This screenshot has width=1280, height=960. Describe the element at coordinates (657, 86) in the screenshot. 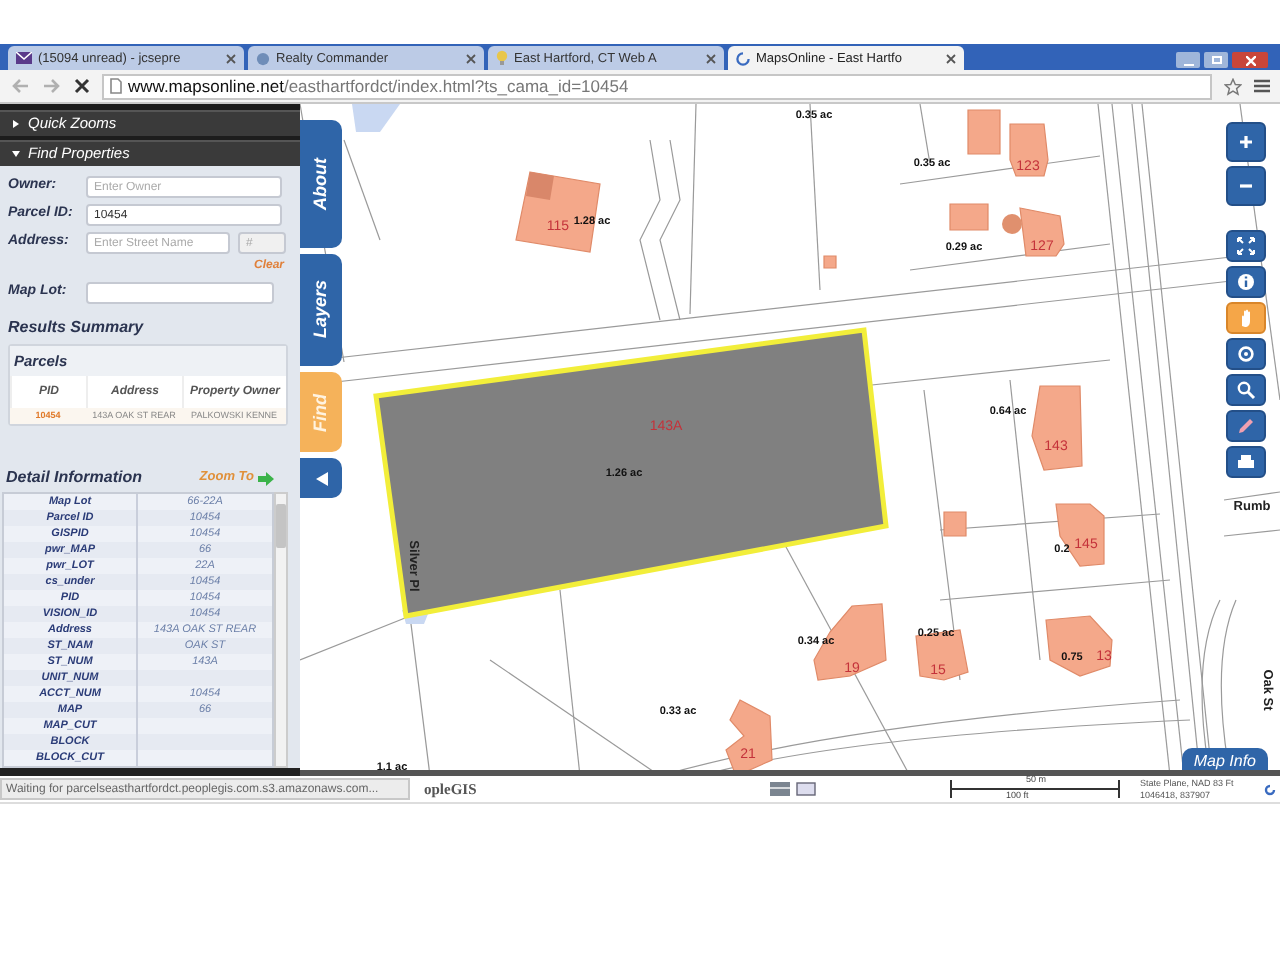

I see `address-bar: www.mapsonline.net/easthartfordct/index.html?ts_cama_id=10454` at that location.